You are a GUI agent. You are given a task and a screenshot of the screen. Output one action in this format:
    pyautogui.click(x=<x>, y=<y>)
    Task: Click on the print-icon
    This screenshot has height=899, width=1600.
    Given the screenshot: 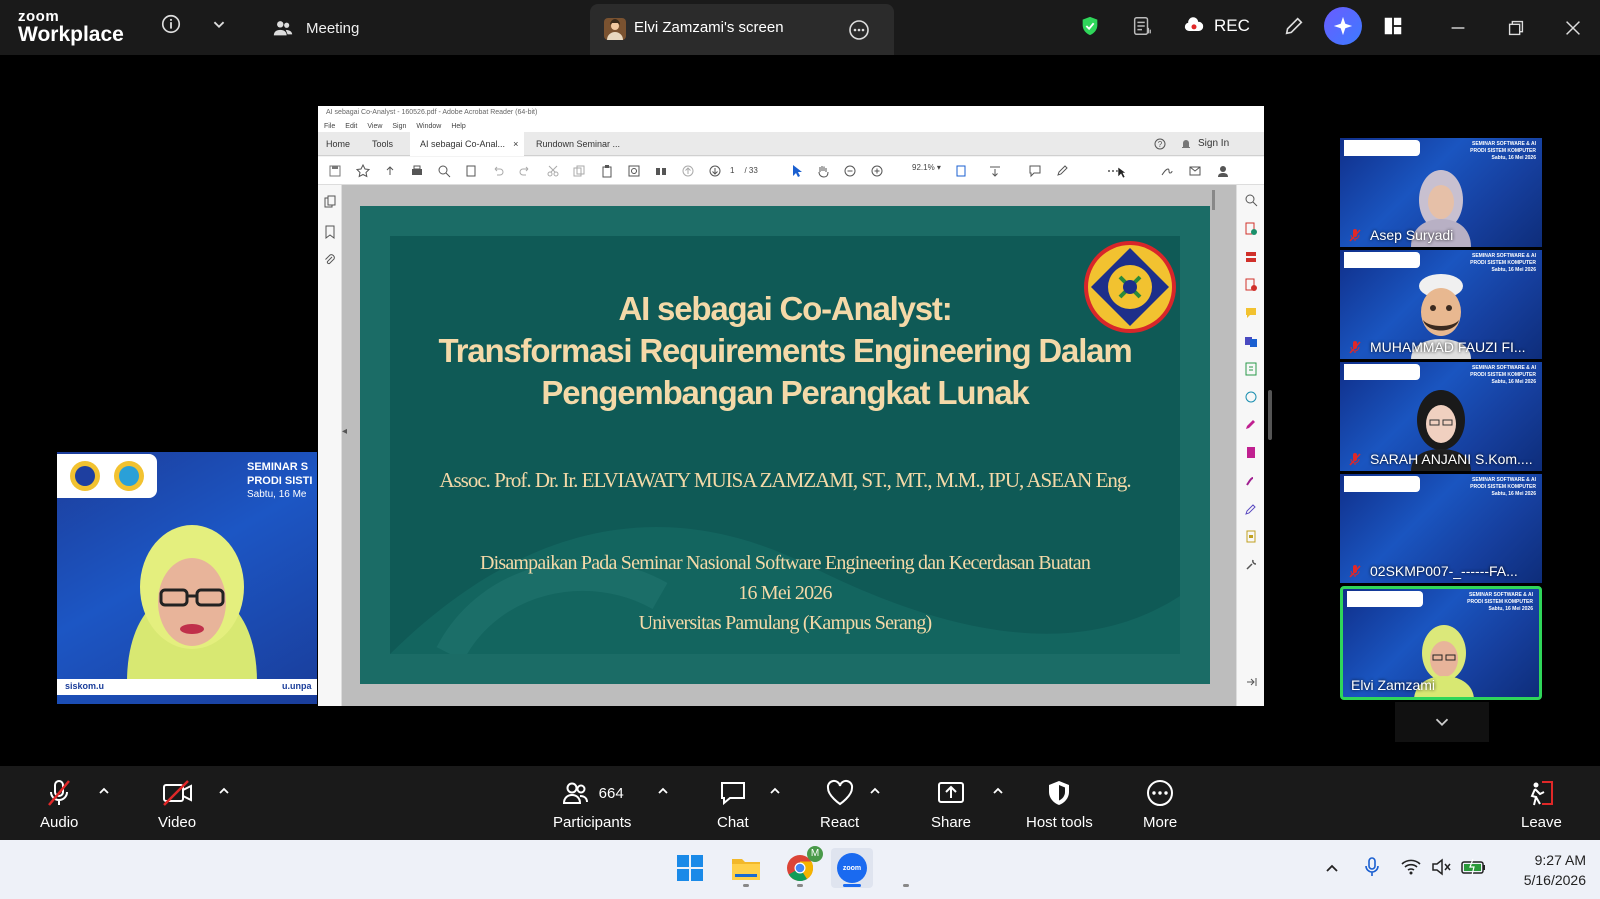 What is the action you would take?
    pyautogui.click(x=417, y=171)
    